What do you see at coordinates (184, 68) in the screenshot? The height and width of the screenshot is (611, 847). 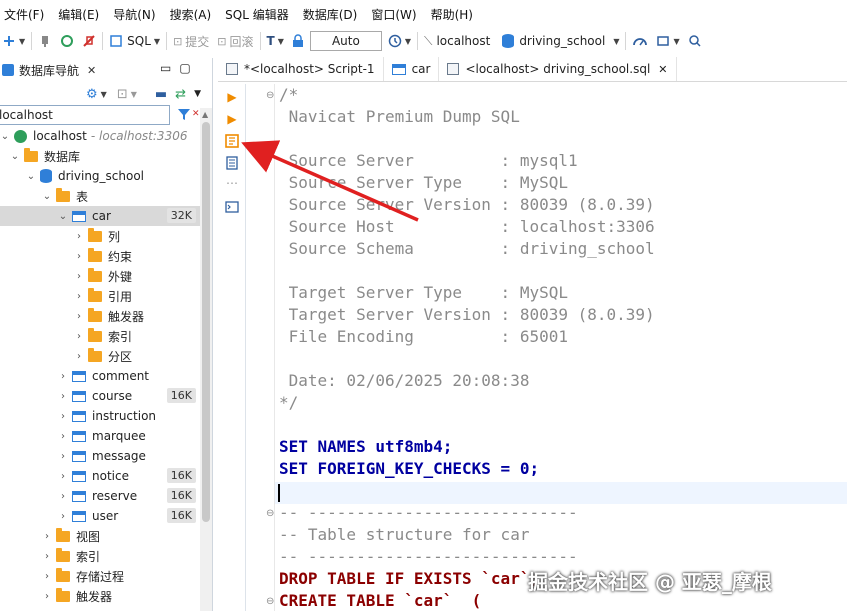 I see `maximize-icon: ▢` at bounding box center [184, 68].